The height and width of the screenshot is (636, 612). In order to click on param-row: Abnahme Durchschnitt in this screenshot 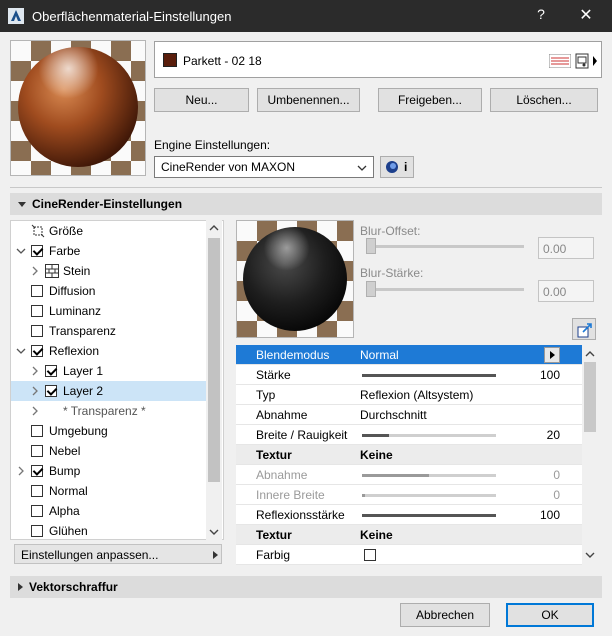, I will do `click(409, 415)`.